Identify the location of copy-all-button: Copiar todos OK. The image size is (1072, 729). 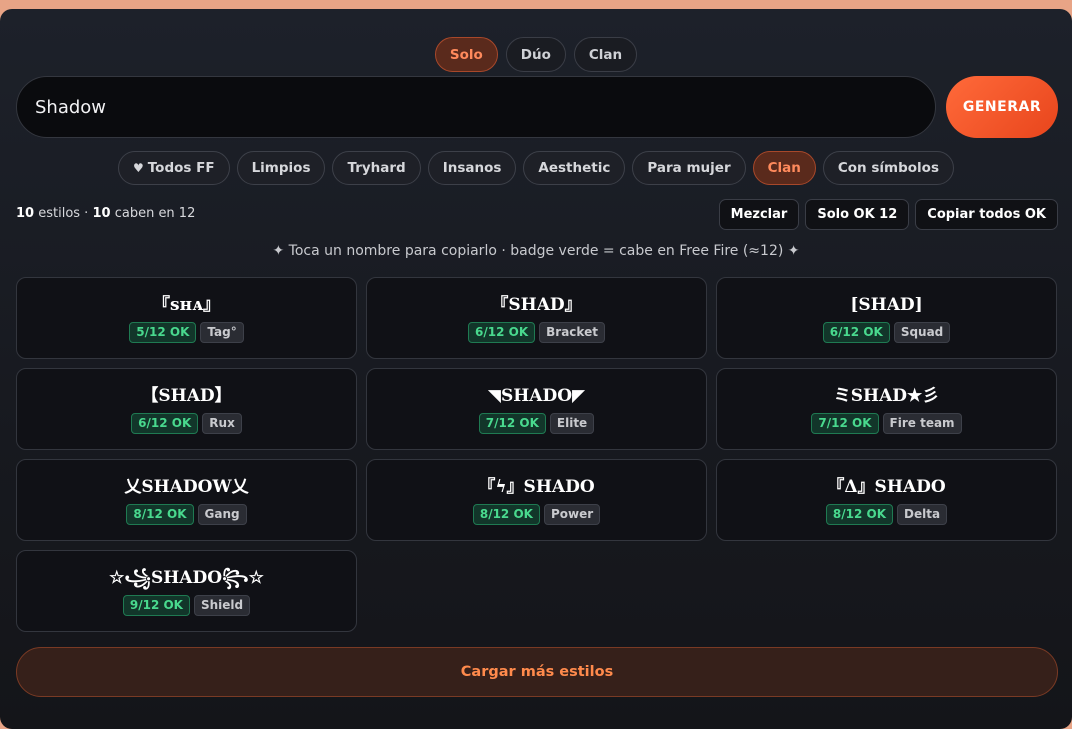
(986, 214).